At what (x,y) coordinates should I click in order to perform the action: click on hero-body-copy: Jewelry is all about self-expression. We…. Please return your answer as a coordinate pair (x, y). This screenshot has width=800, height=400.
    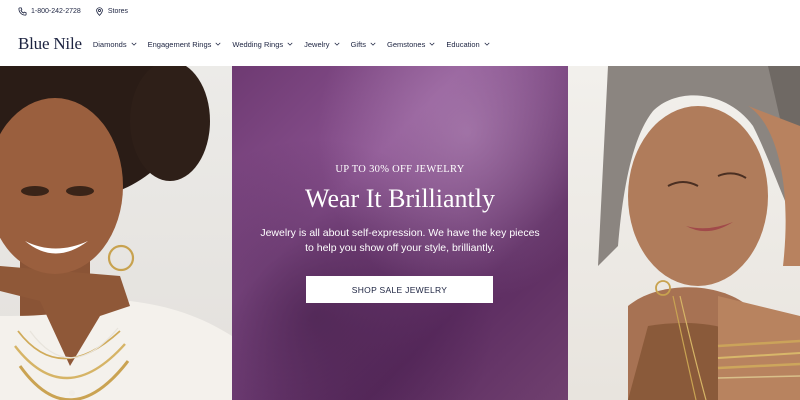
    Looking at the image, I should click on (400, 241).